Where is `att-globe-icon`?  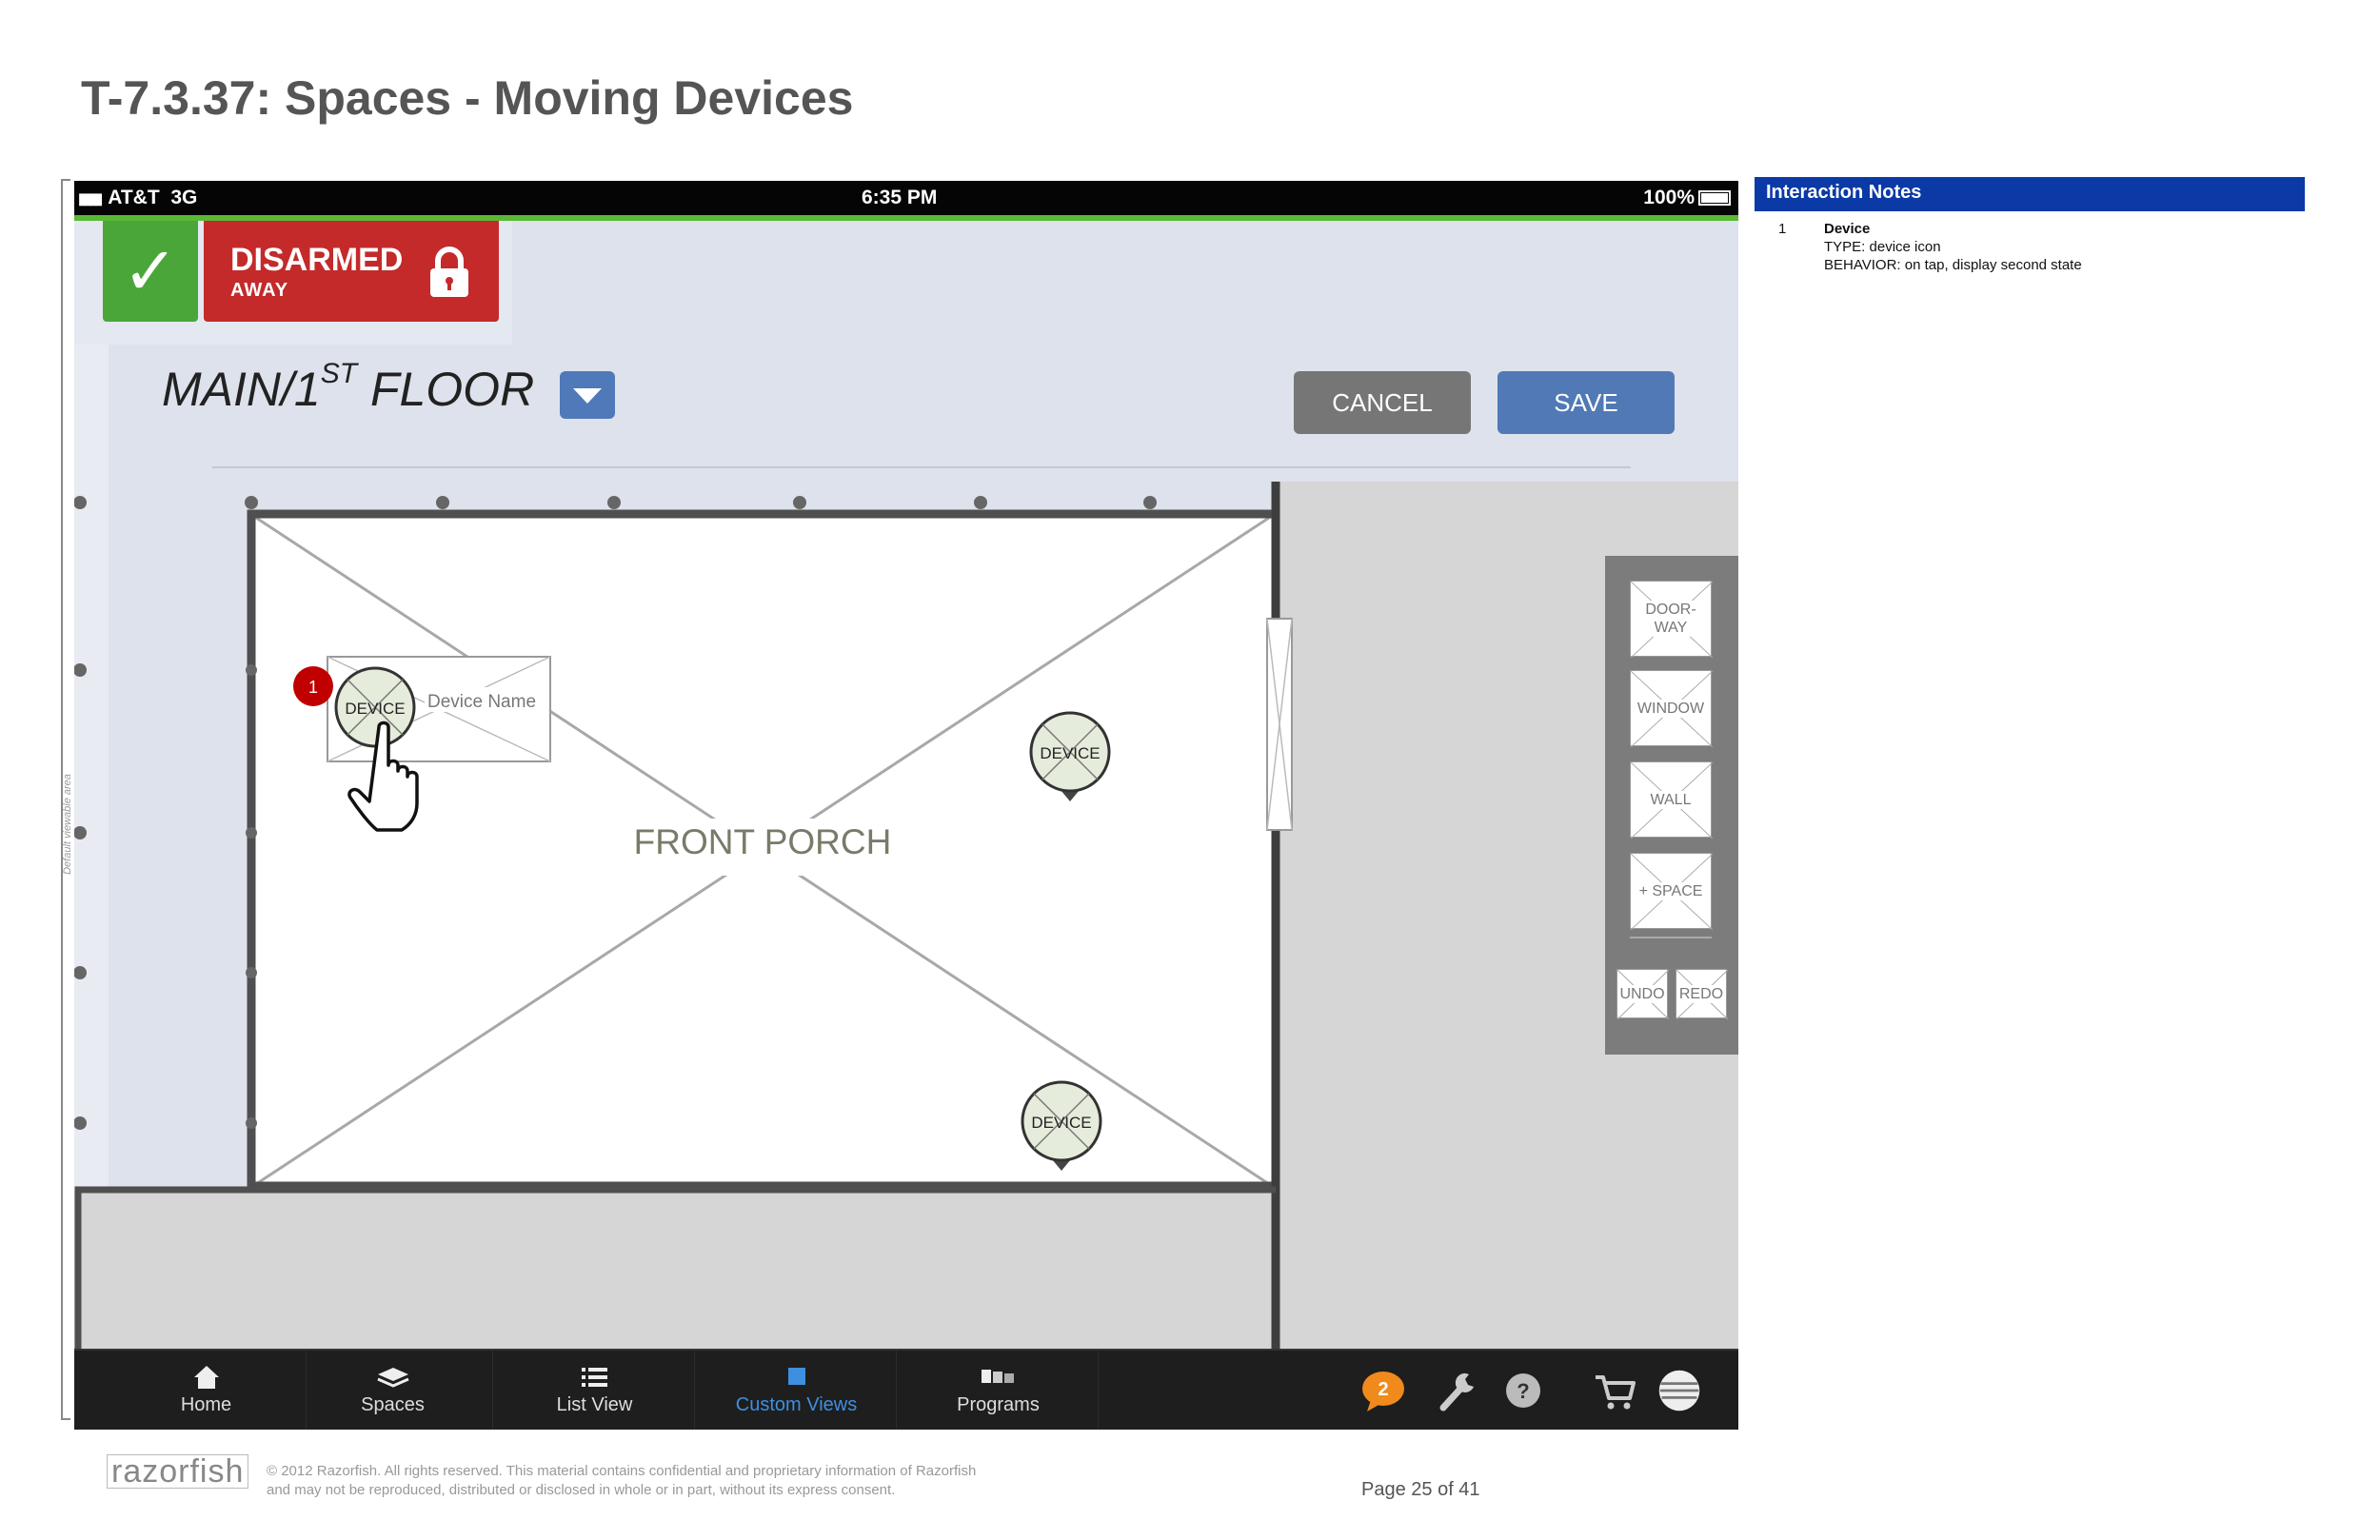 att-globe-icon is located at coordinates (1679, 1390).